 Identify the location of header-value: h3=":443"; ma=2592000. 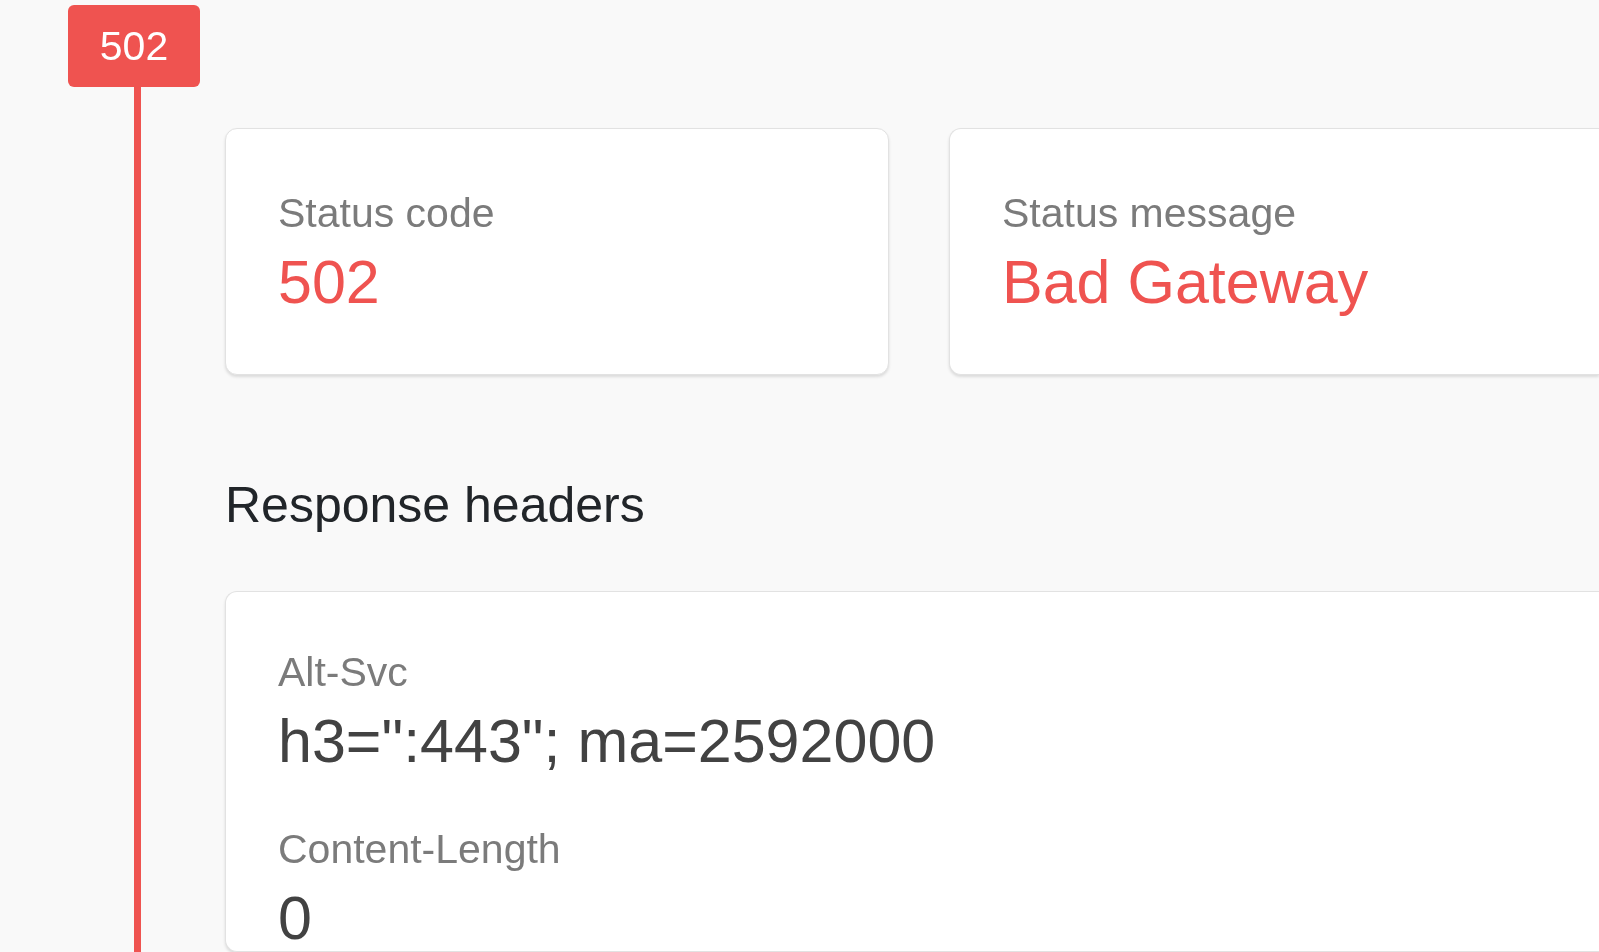
(607, 741).